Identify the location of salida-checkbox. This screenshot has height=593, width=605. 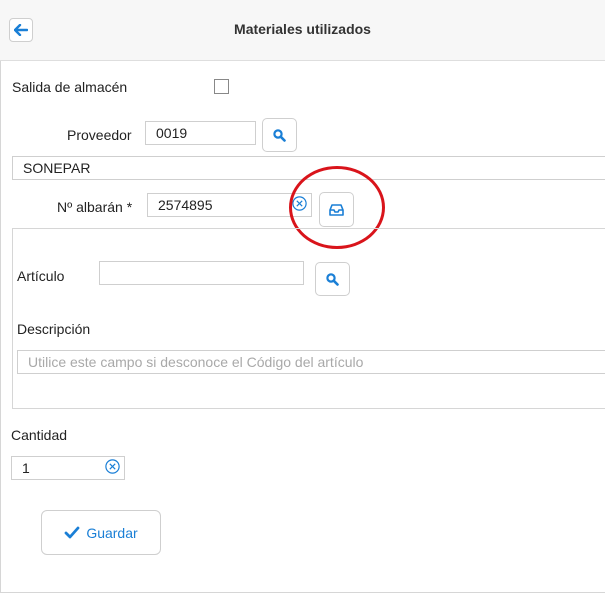
(221, 86).